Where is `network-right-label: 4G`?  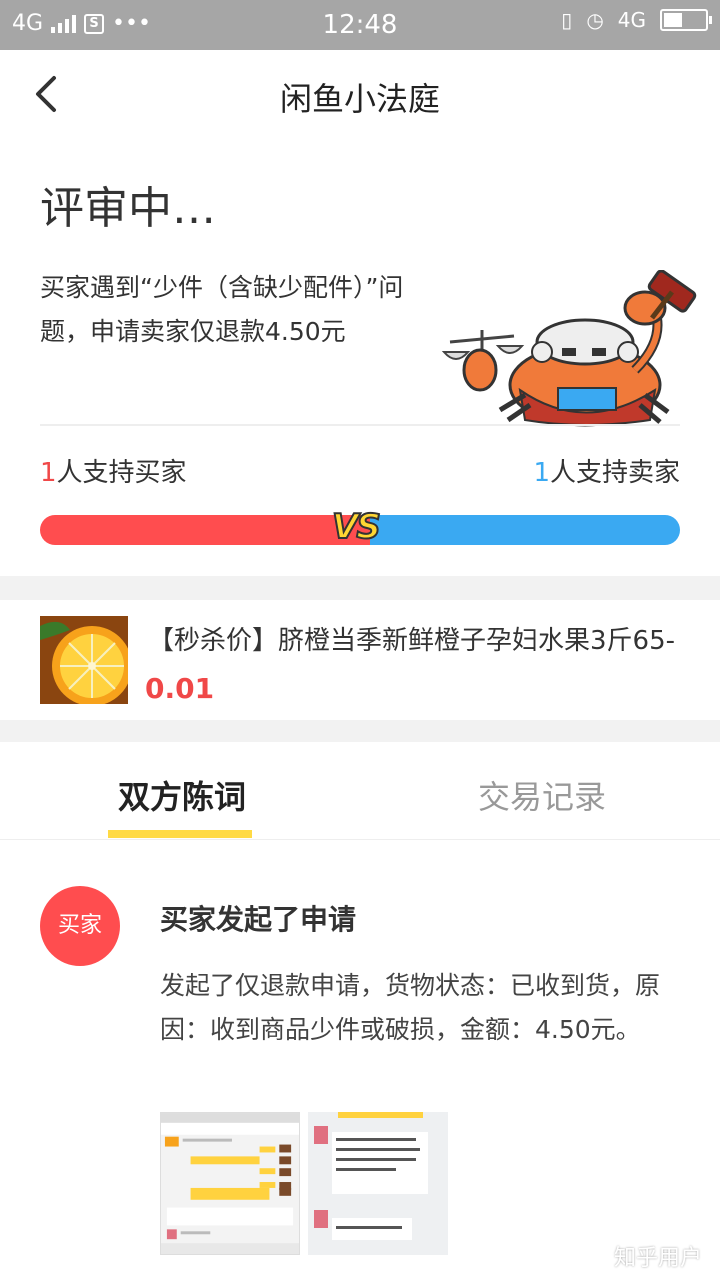 network-right-label: 4G is located at coordinates (631, 20).